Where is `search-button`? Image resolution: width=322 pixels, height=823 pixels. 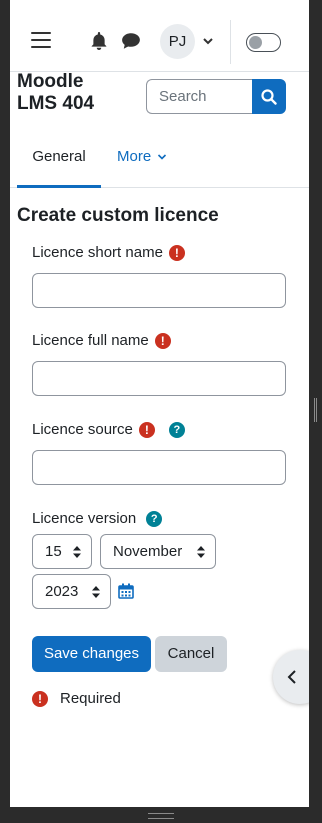 search-button is located at coordinates (269, 96).